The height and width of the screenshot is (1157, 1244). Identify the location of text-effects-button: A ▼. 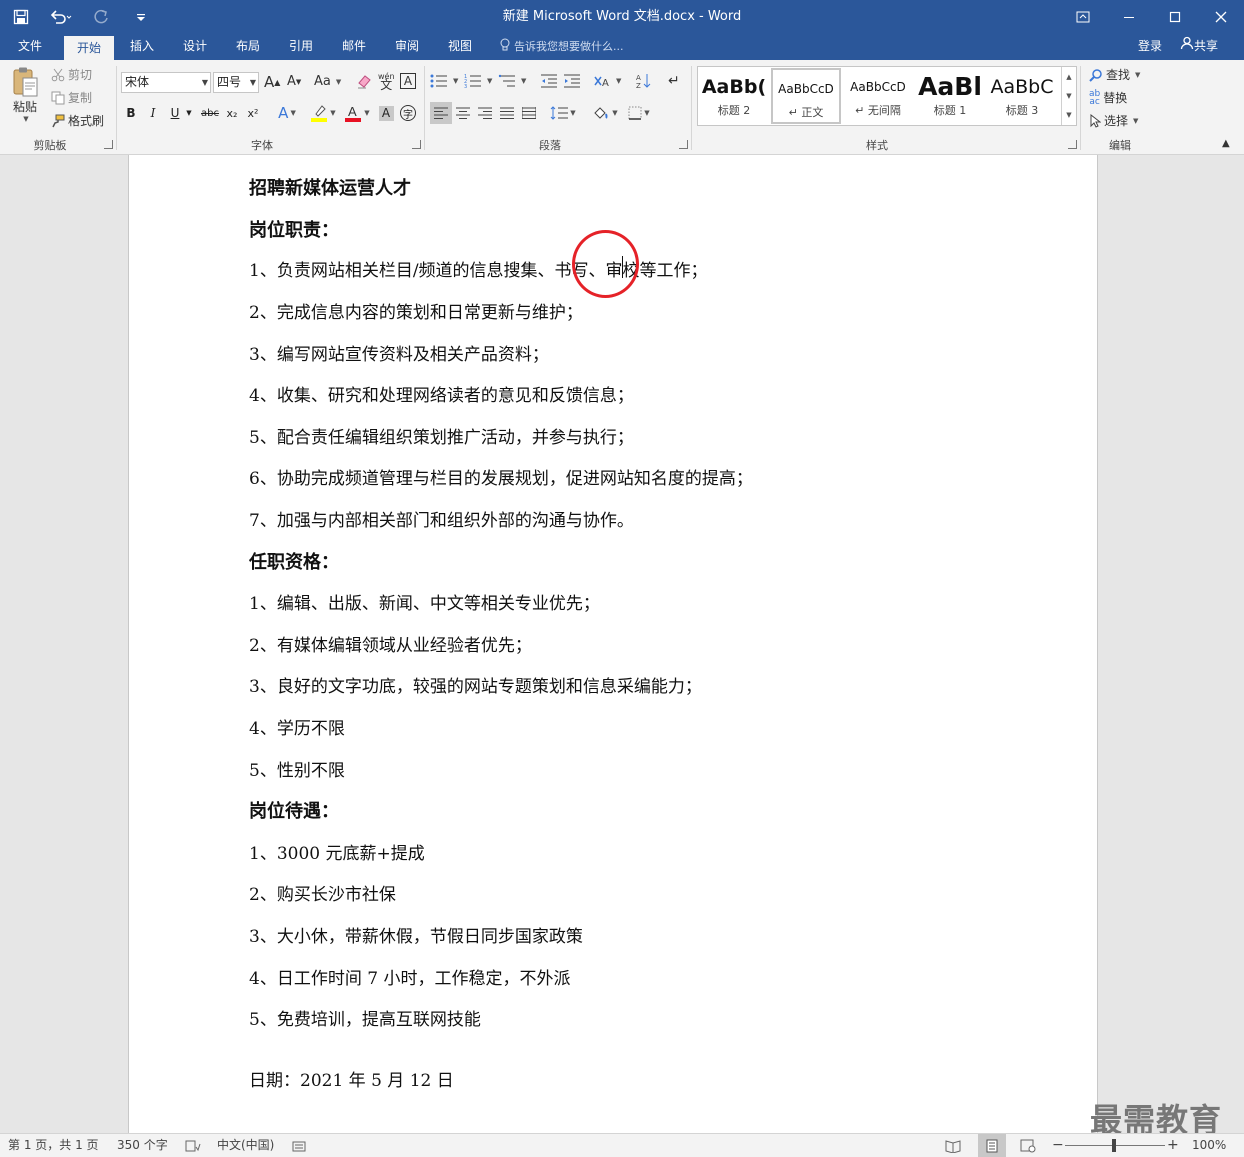
(287, 113).